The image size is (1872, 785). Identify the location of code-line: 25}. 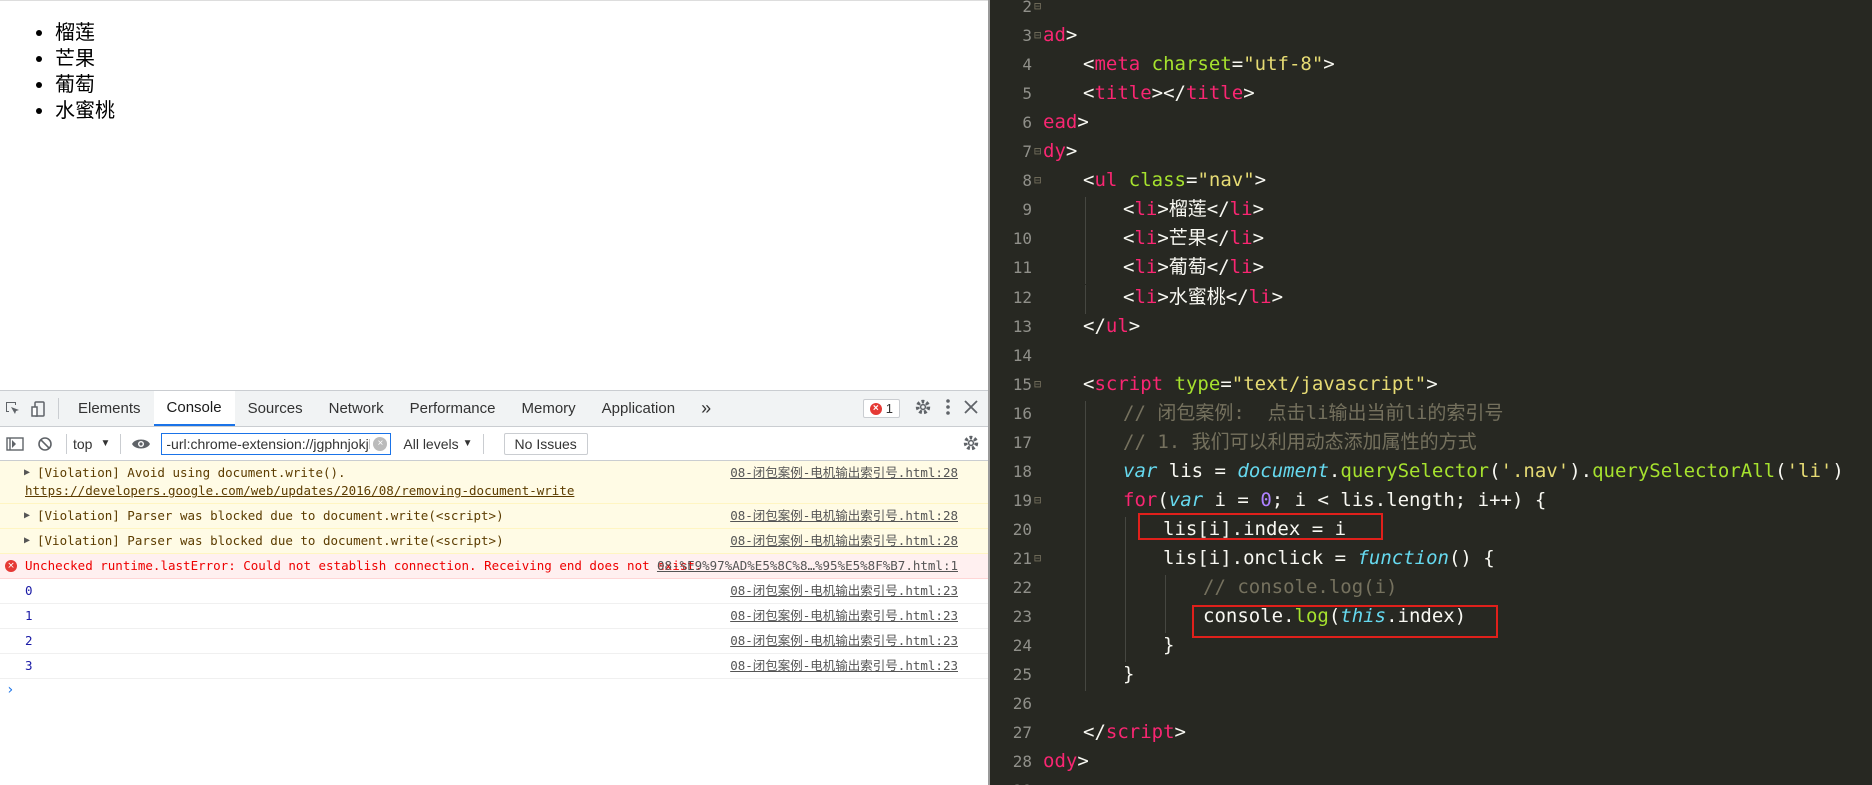
(1431, 674).